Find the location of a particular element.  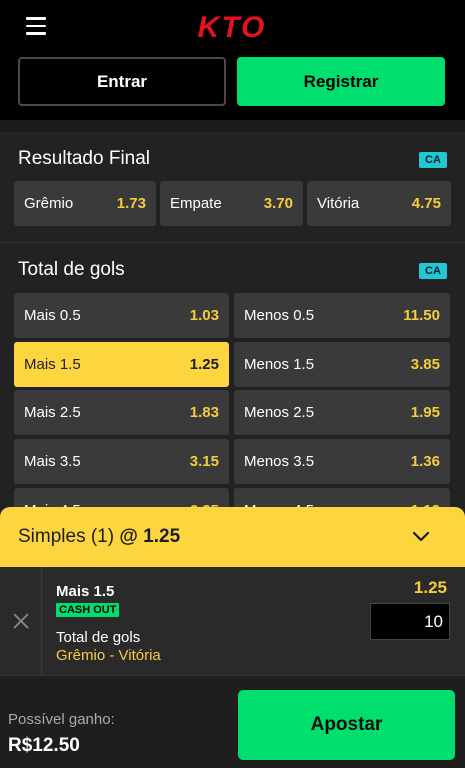

market-title-total-goals: Total de gols is located at coordinates (71, 269).